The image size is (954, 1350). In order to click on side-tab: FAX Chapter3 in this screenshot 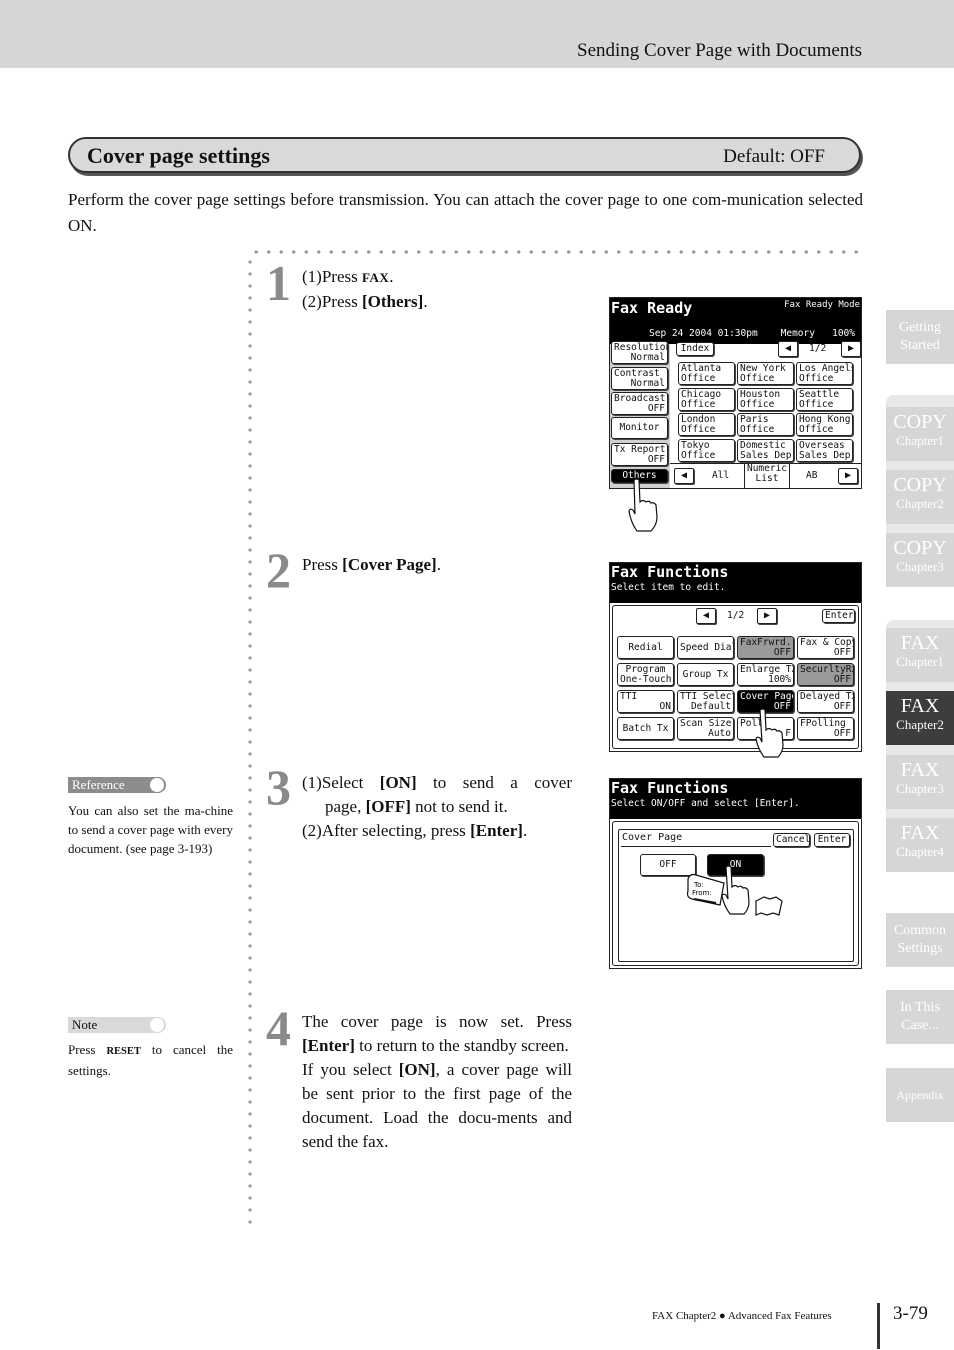, I will do `click(920, 782)`.